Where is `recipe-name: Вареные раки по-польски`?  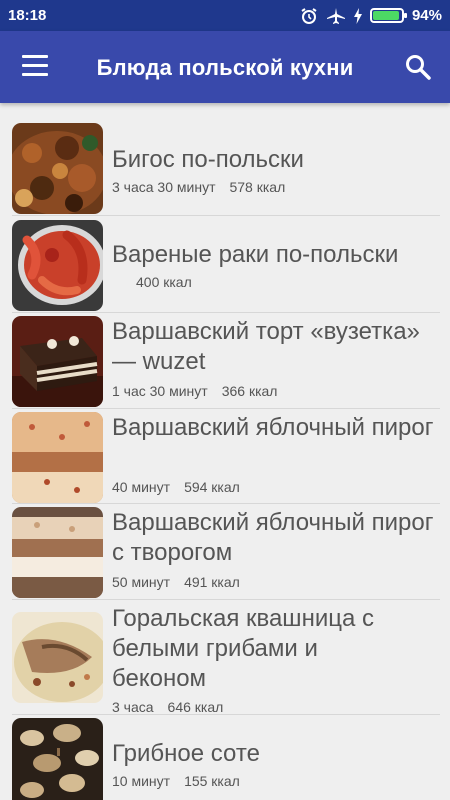
recipe-name: Вареные раки по-польски is located at coordinates (255, 254).